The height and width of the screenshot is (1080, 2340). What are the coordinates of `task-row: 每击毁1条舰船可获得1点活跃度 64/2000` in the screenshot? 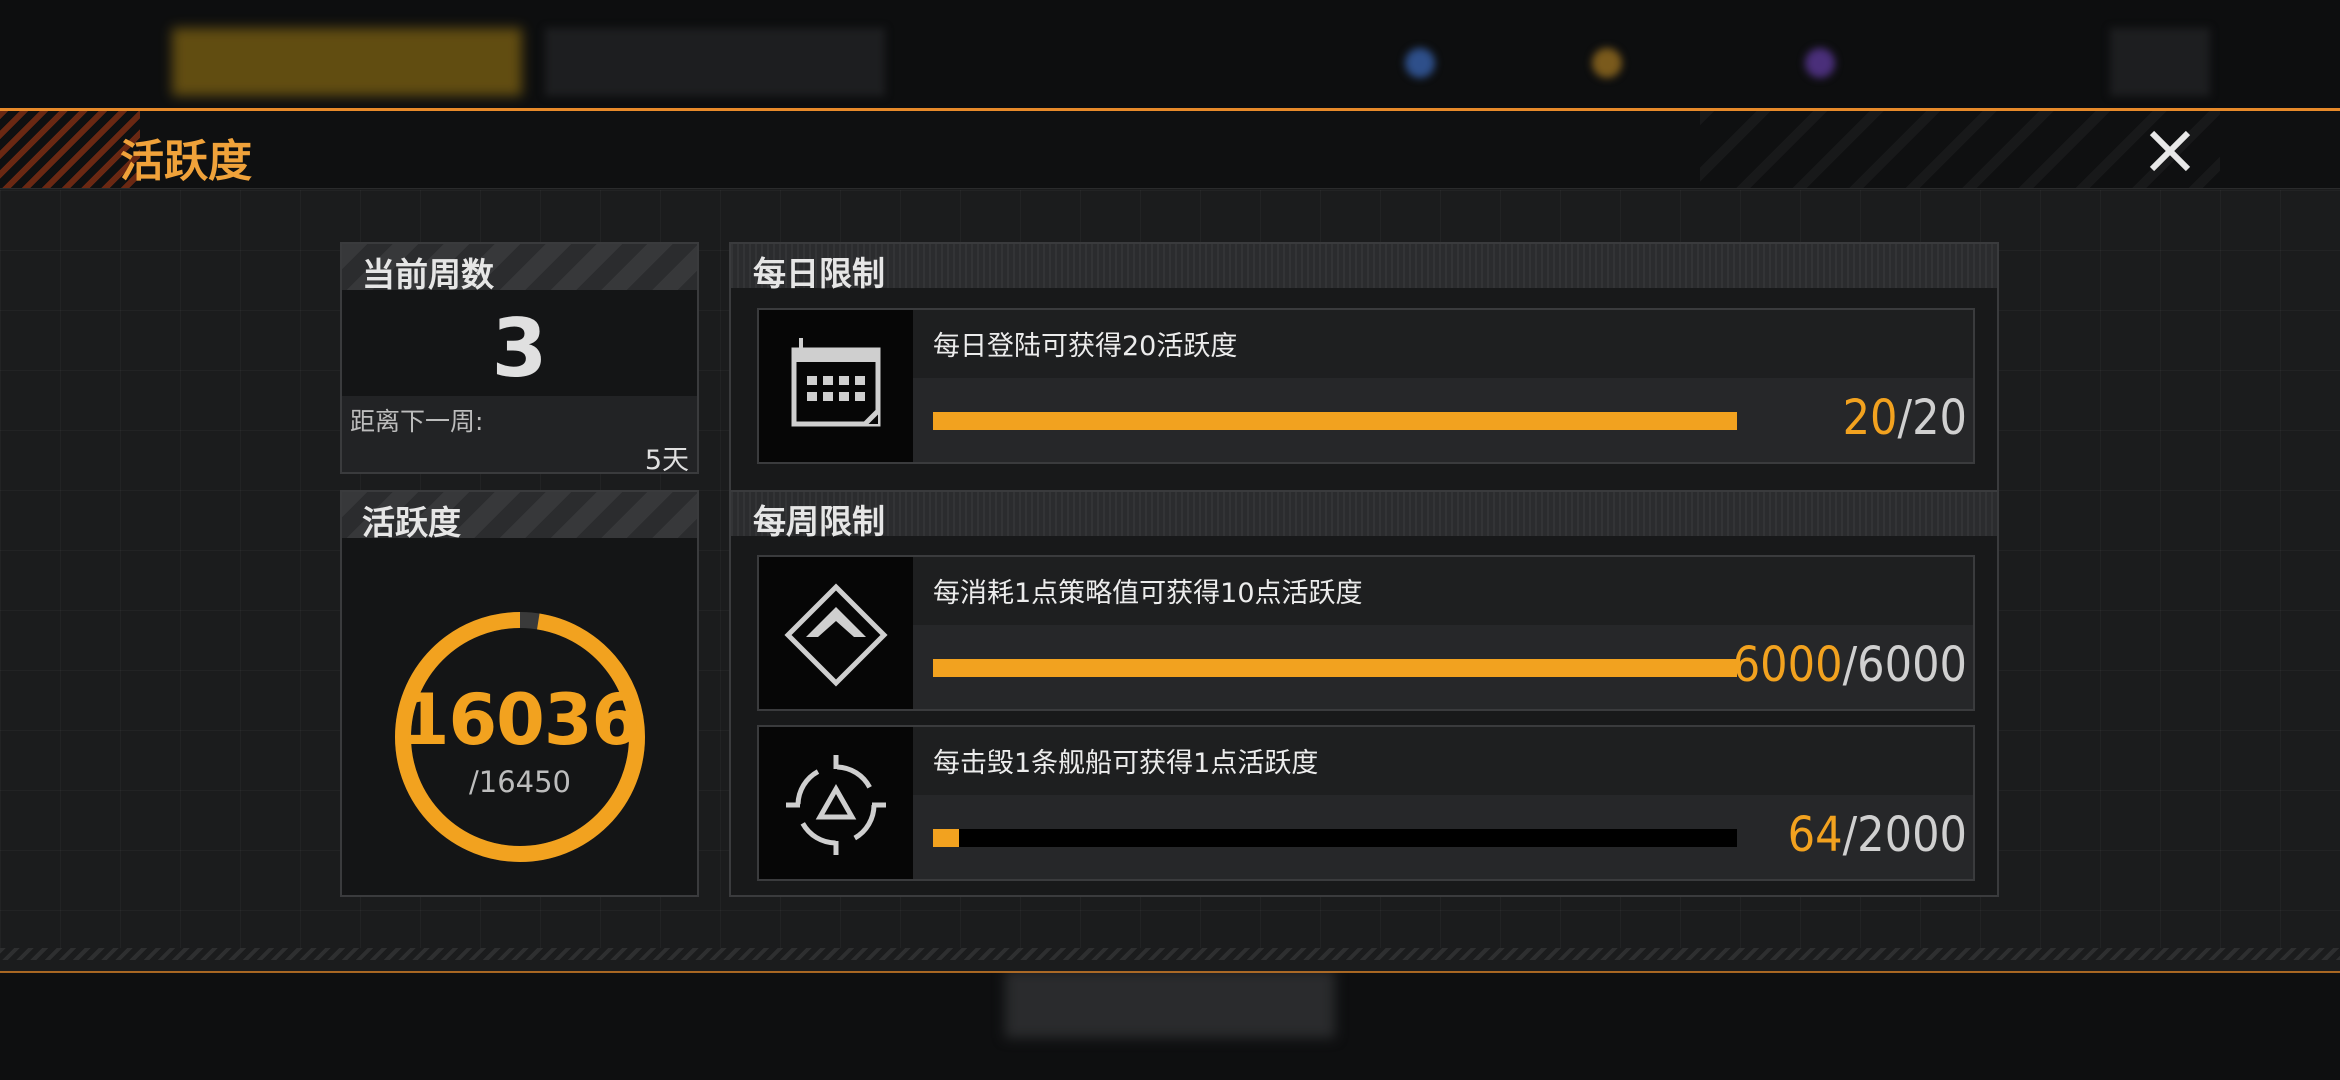 It's located at (1366, 803).